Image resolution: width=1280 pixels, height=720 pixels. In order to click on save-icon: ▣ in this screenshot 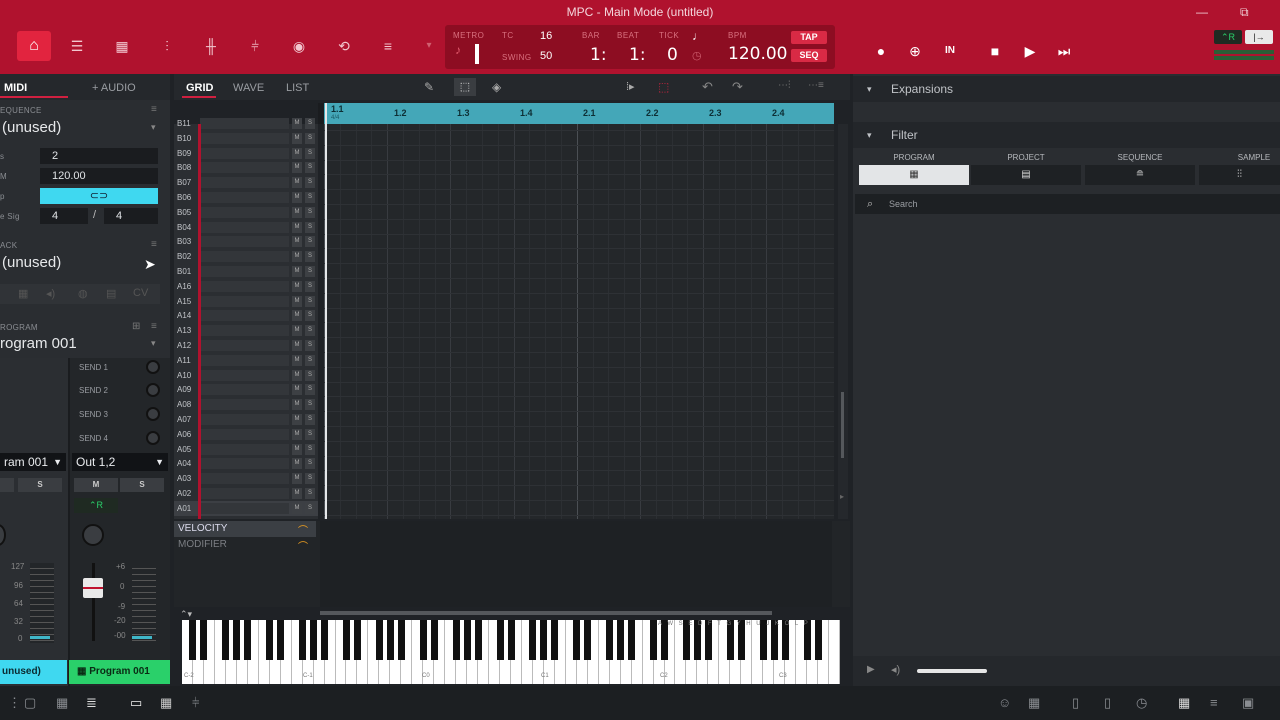, I will do `click(1248, 703)`.